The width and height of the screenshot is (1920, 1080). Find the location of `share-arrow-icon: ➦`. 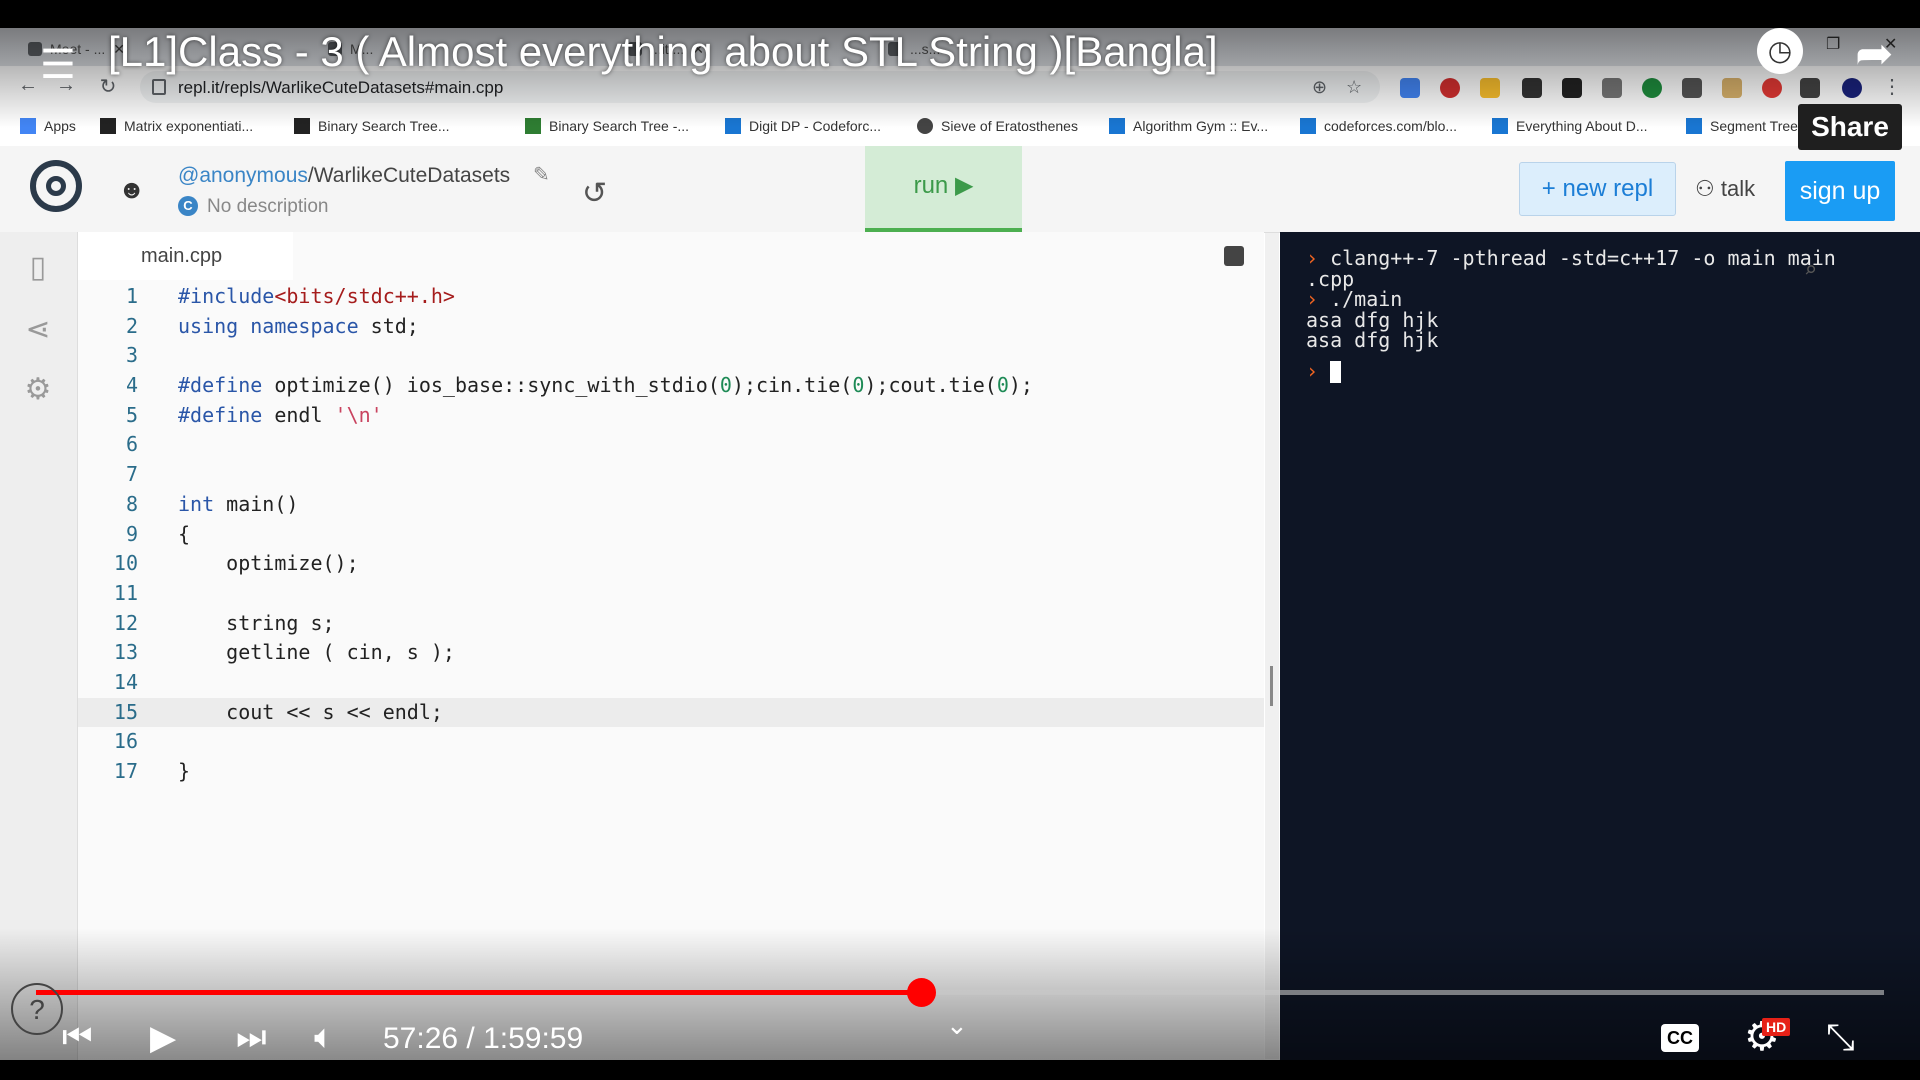

share-arrow-icon: ➦ is located at coordinates (1874, 54).